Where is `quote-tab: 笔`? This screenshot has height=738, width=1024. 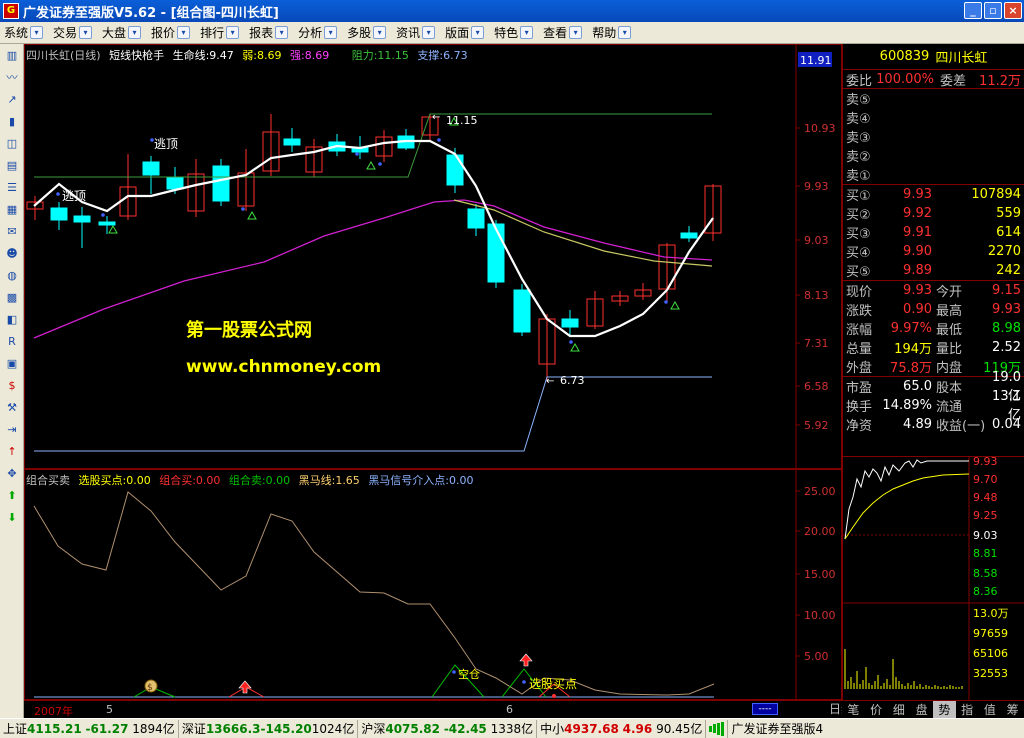
quote-tab: 笔 is located at coordinates (853, 709).